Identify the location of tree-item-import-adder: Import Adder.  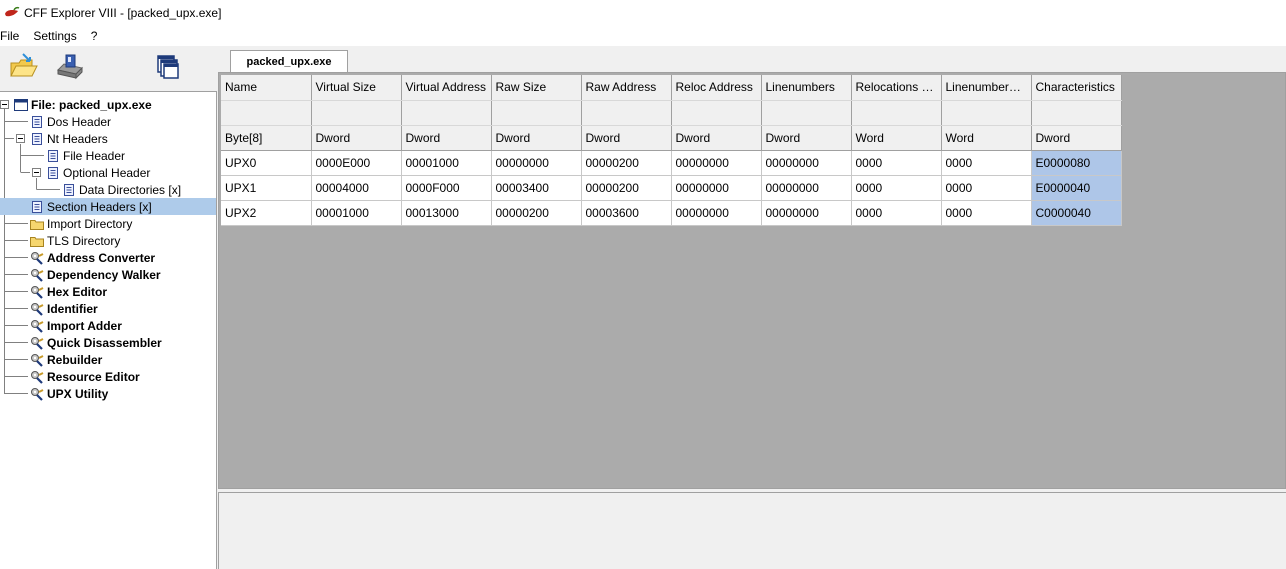
(76, 325).